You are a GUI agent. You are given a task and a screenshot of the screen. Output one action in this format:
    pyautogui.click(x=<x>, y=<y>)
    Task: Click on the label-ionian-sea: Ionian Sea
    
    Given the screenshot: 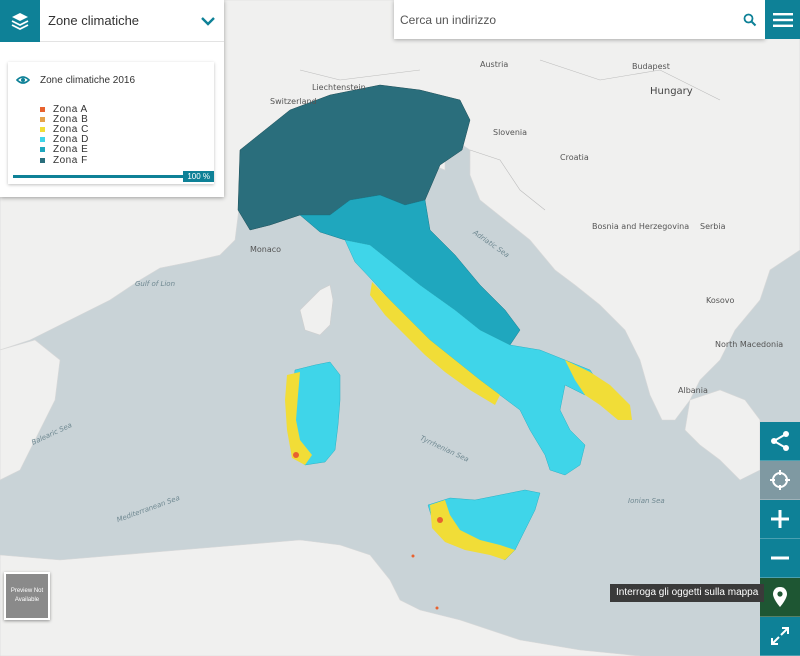 What is the action you would take?
    pyautogui.click(x=646, y=501)
    